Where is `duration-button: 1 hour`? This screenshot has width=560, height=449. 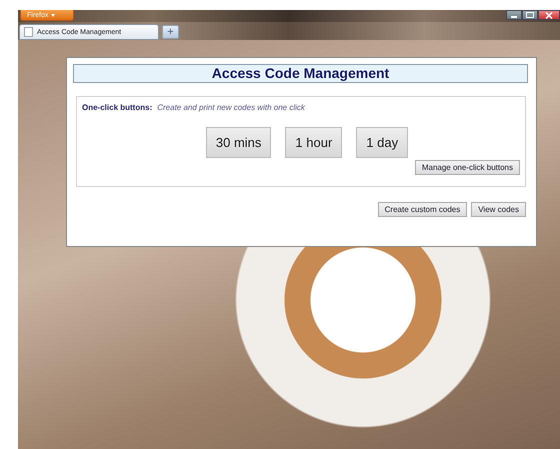
duration-button: 1 hour is located at coordinates (313, 142).